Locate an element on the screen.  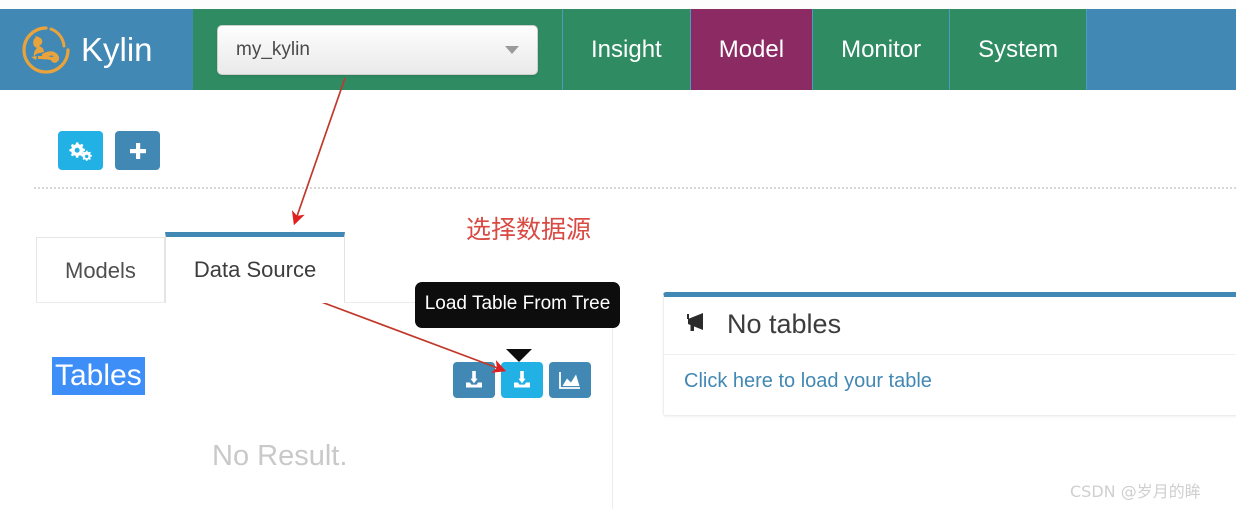
chevron-down-icon is located at coordinates (512, 49).